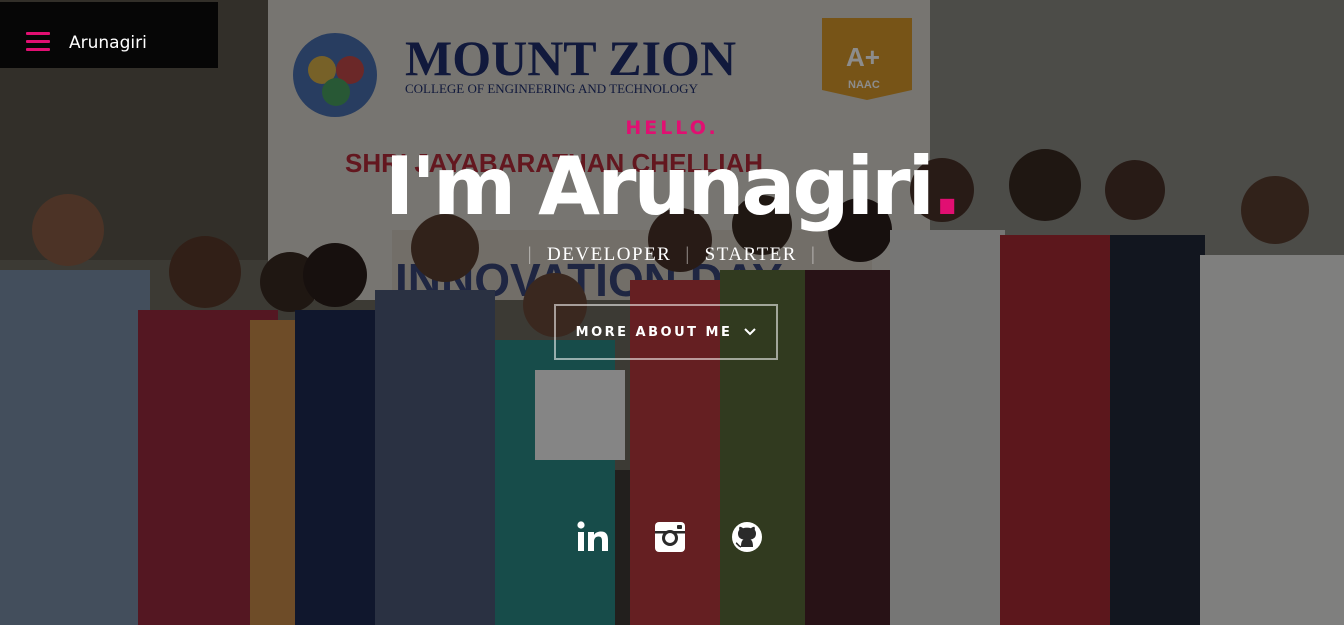 The width and height of the screenshot is (1344, 625). Describe the element at coordinates (609, 254) in the screenshot. I see `role-developer: DEVELOPER` at that location.